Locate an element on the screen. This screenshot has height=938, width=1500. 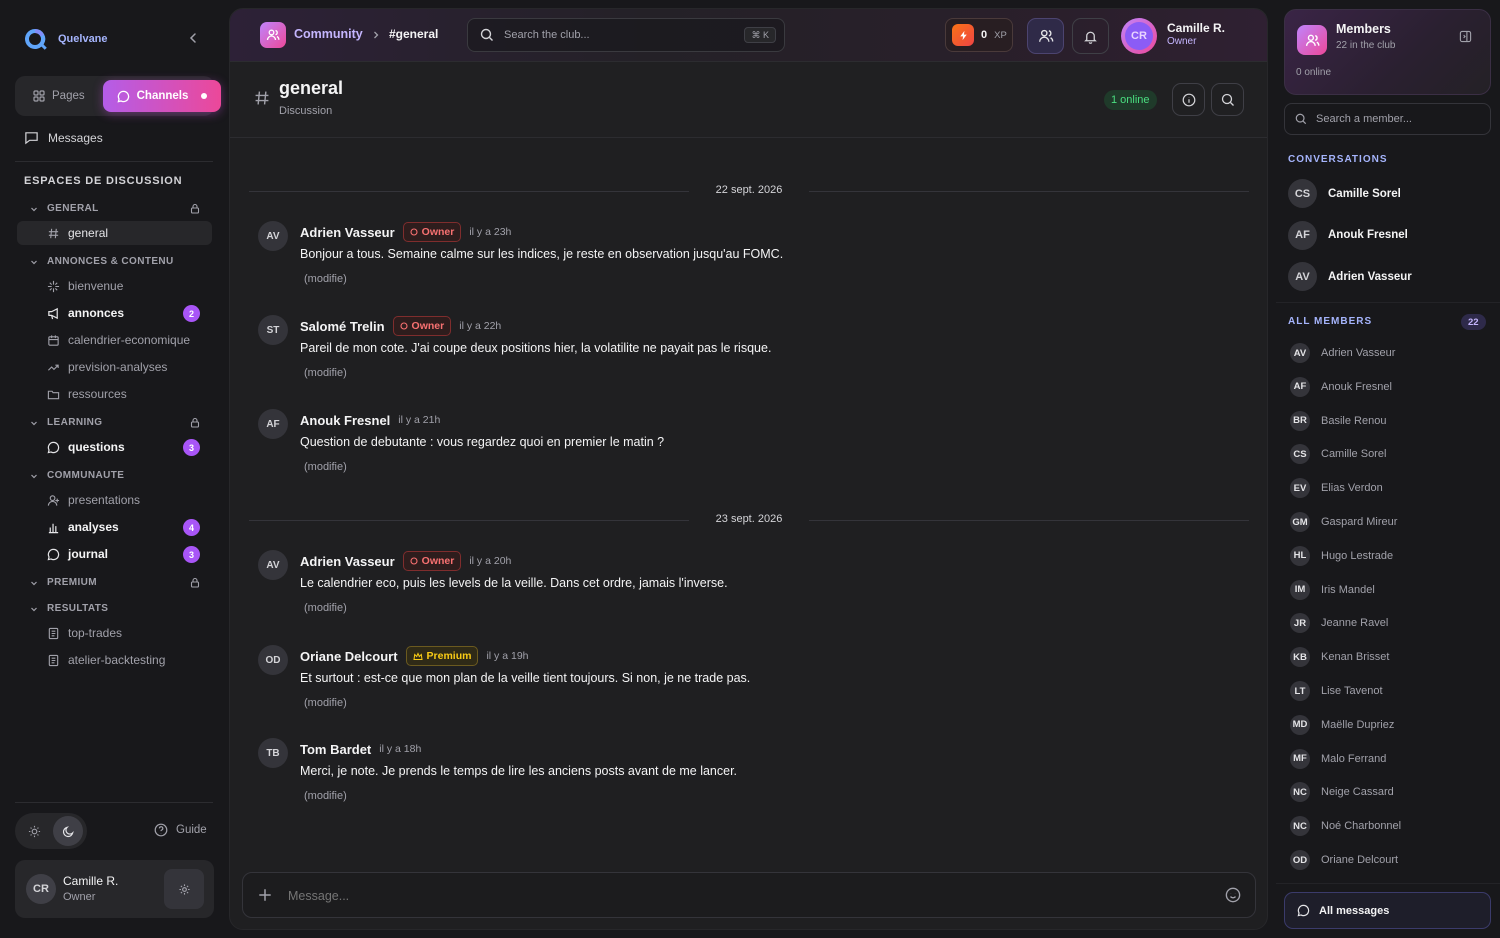
member-item: JR Jeanne Ravel is located at coordinates (1339, 623).